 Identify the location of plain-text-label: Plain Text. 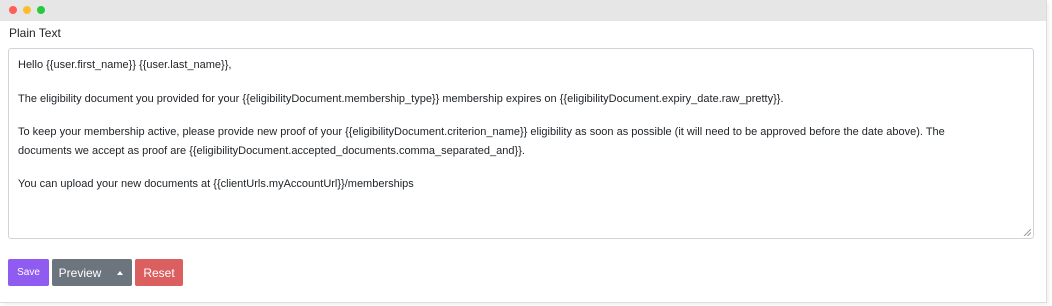
(35, 33).